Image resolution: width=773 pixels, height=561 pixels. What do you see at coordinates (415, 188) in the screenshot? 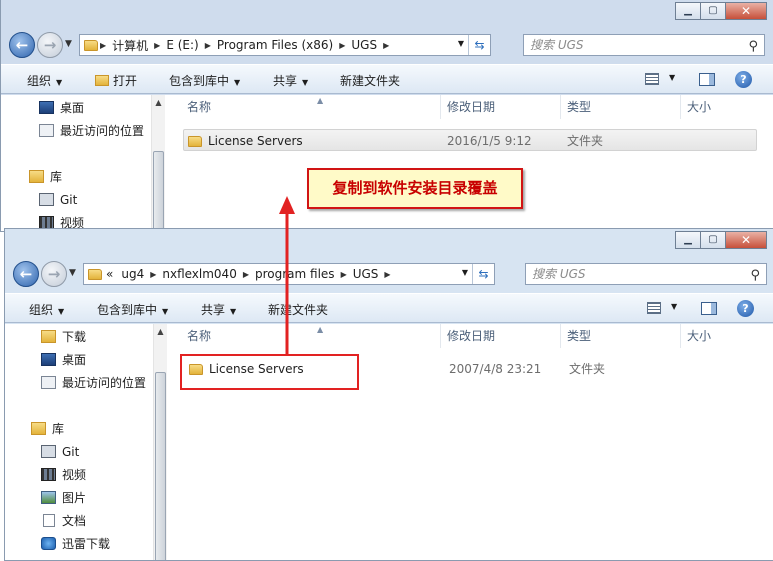
I see `annotation-callout: 复制到软件安装目录覆盖` at bounding box center [415, 188].